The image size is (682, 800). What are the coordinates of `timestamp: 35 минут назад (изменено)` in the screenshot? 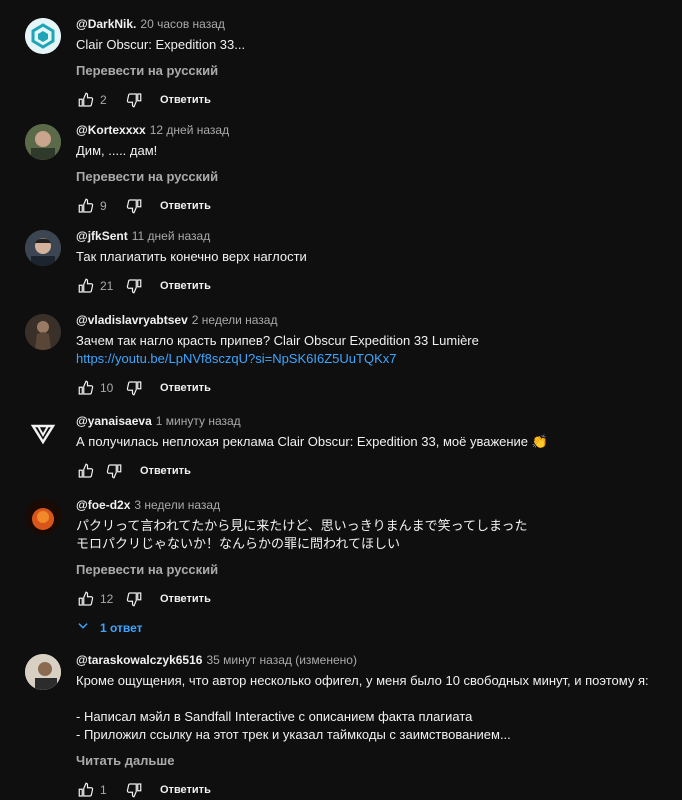 It's located at (281, 660).